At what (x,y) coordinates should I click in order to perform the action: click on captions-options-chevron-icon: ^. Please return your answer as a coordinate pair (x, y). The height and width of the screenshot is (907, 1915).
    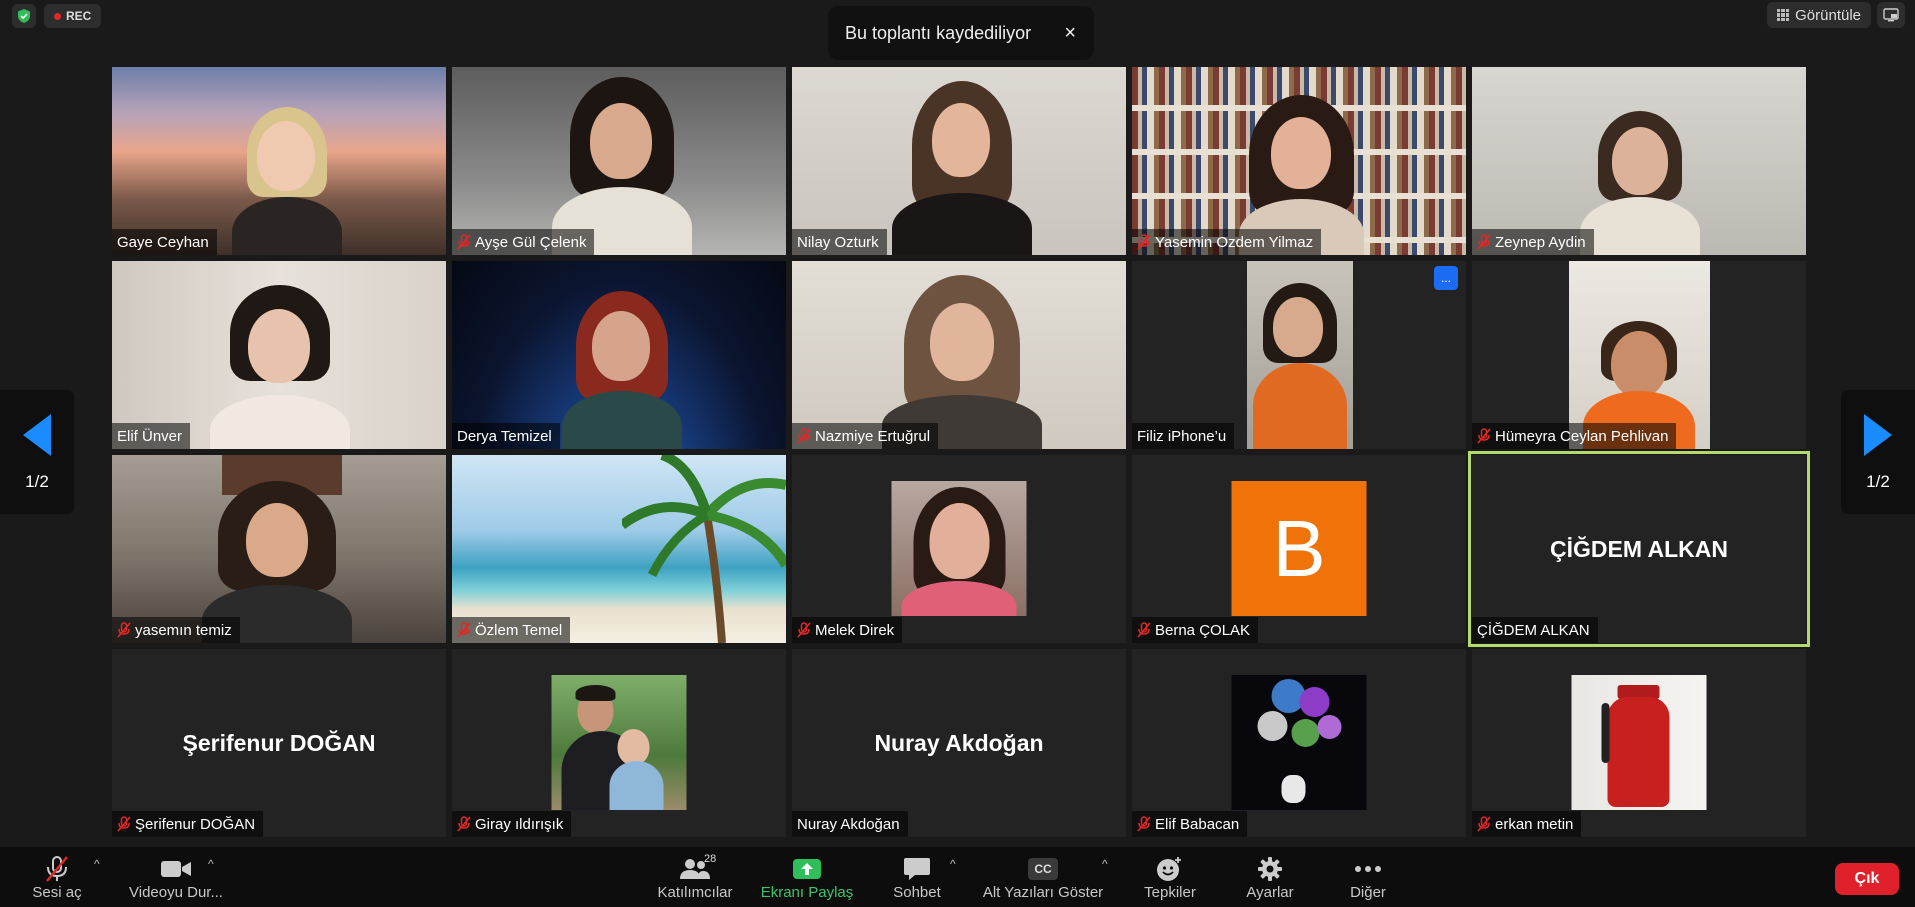
    Looking at the image, I should click on (1105, 864).